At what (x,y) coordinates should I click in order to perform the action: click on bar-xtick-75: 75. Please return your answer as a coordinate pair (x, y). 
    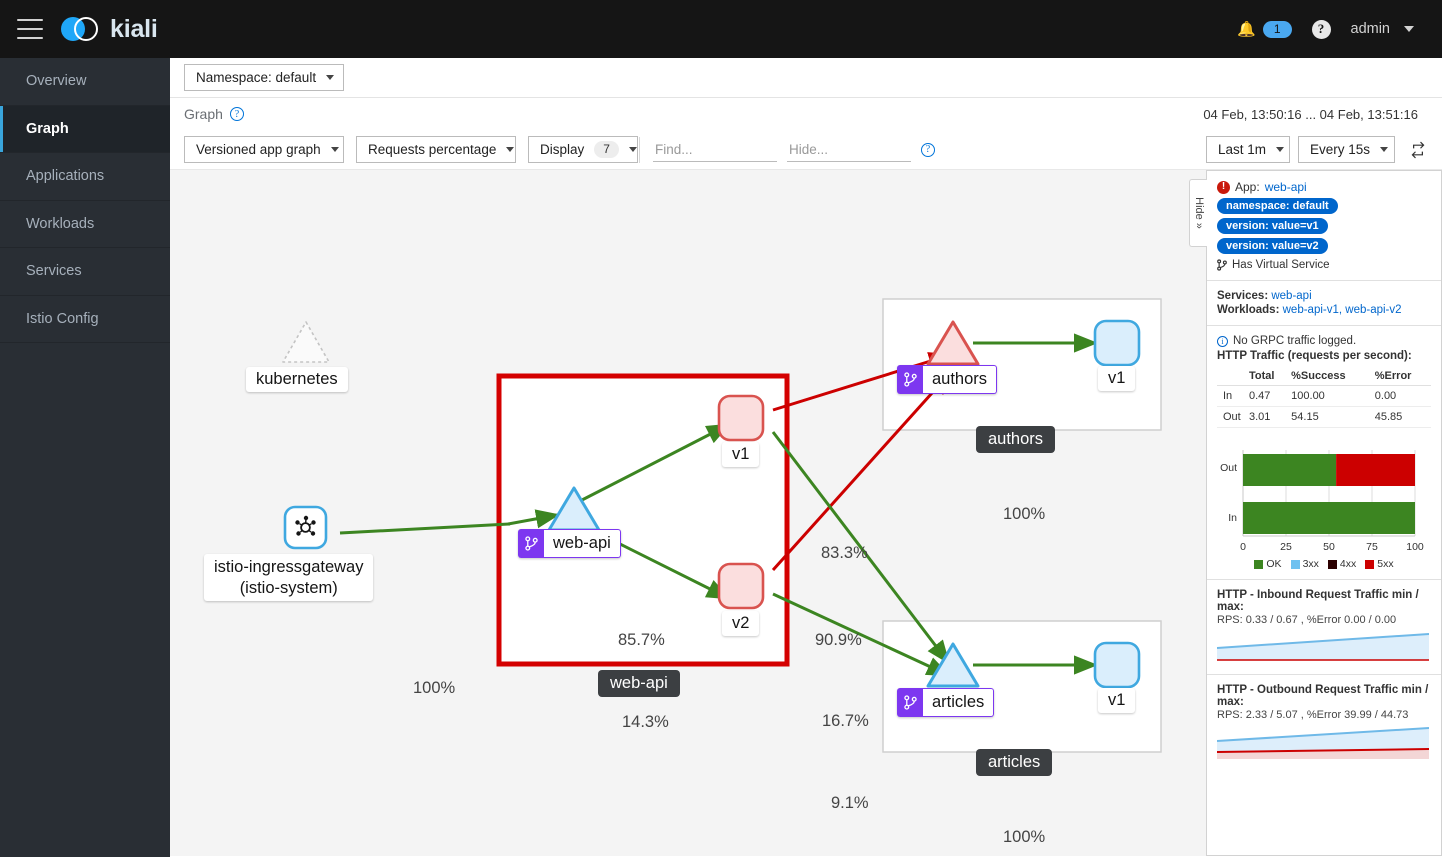
    Looking at the image, I should click on (1372, 547).